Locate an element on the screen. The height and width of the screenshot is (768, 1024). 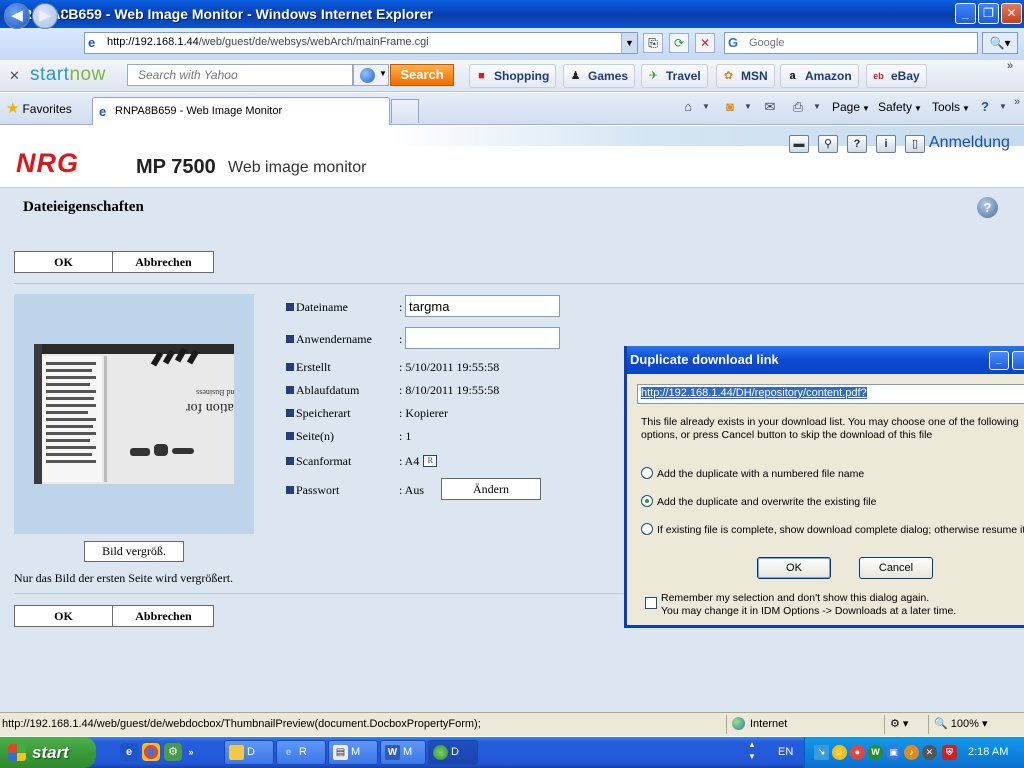
tray-arrow-icon: ↘ is located at coordinates (821, 752).